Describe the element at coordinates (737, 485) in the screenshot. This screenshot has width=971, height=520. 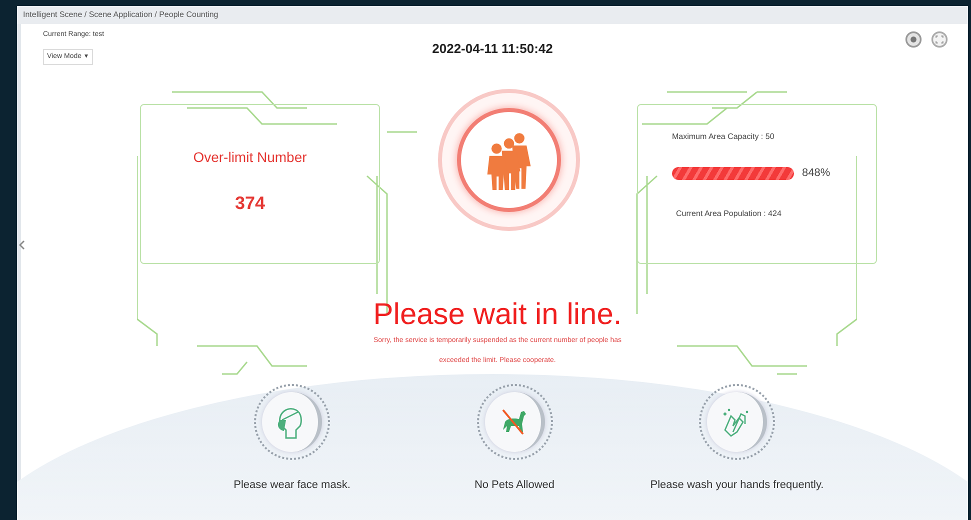
I see `sign-label: Please wash your hands frequently.` at that location.